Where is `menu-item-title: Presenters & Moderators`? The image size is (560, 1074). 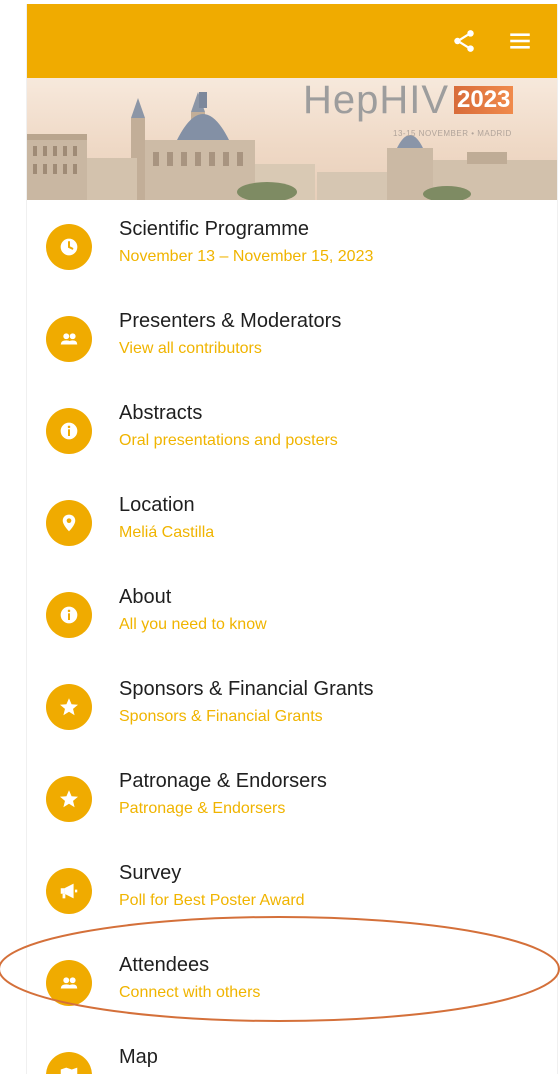 menu-item-title: Presenters & Moderators is located at coordinates (230, 321).